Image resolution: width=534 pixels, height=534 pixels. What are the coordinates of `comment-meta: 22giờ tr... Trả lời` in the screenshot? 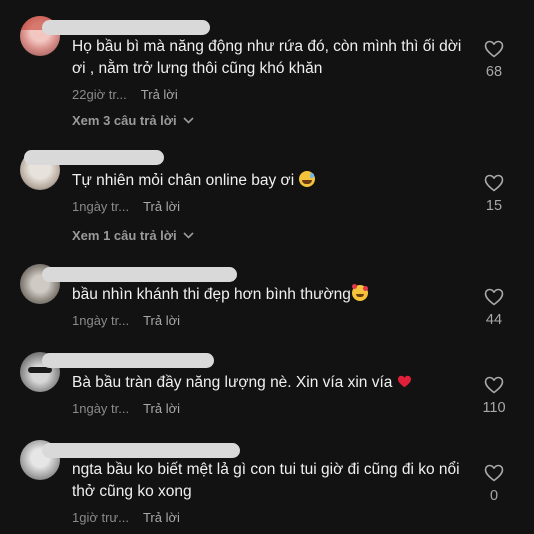 It's located at (125, 94).